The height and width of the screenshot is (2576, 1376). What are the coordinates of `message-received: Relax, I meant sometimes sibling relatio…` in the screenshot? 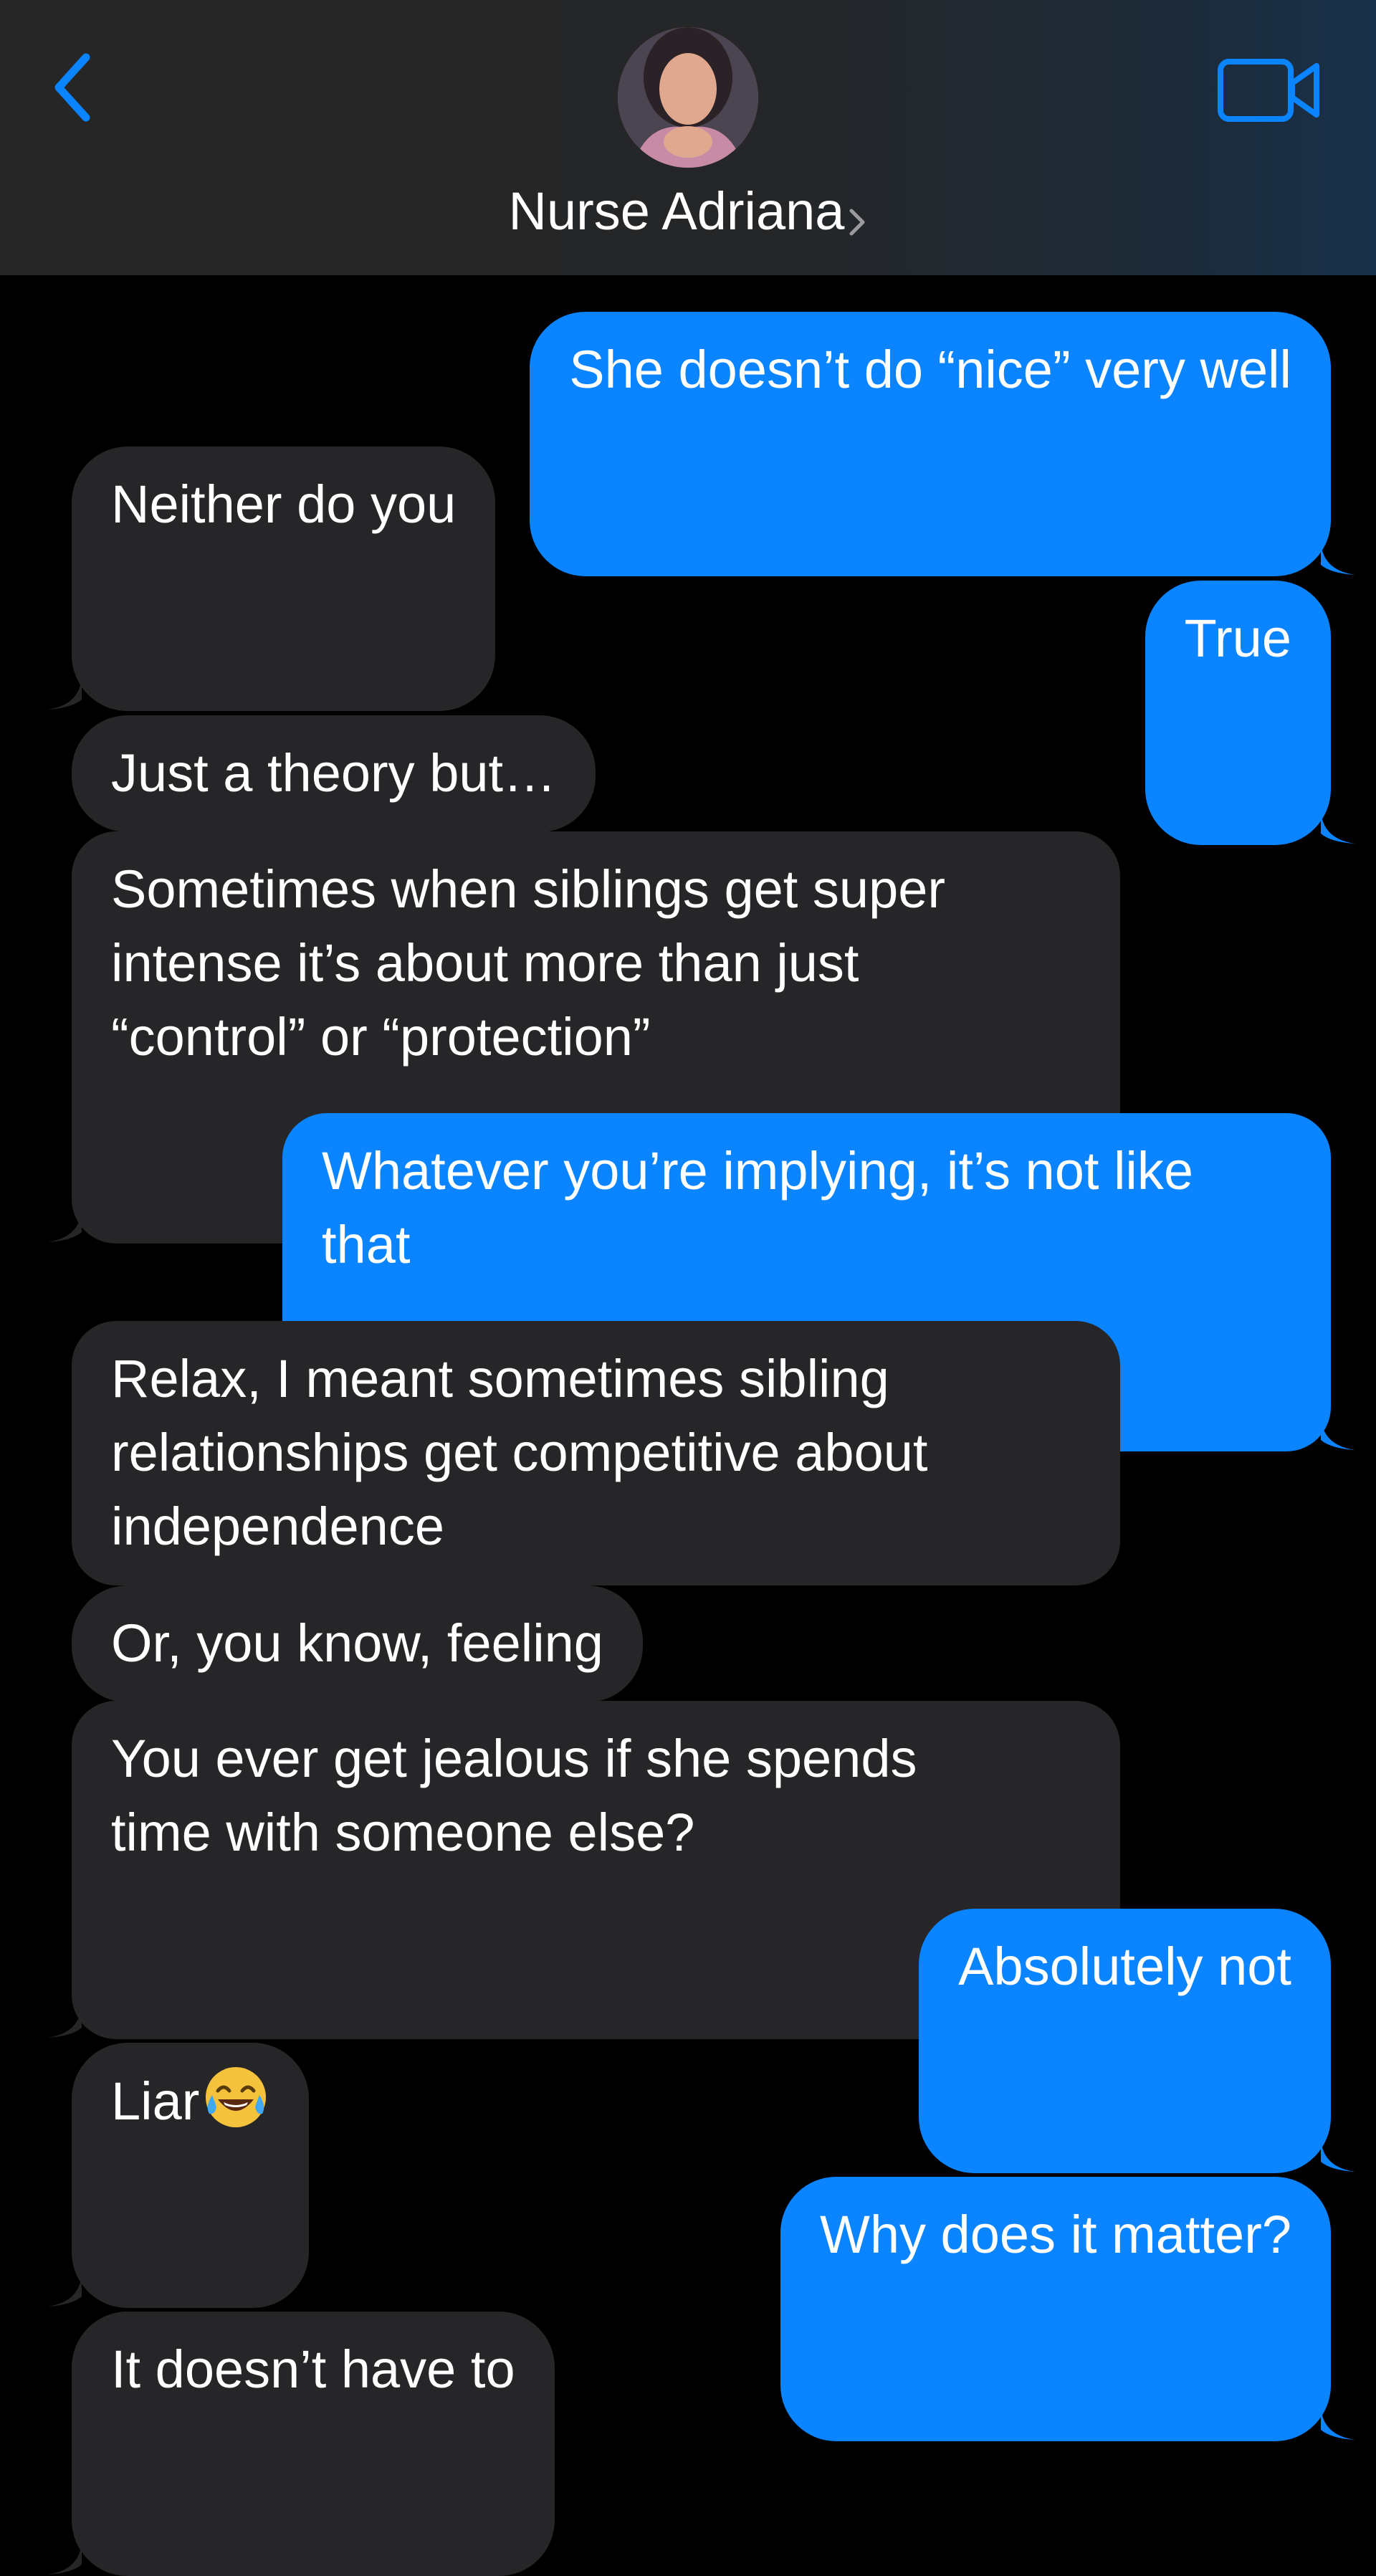 It's located at (596, 1453).